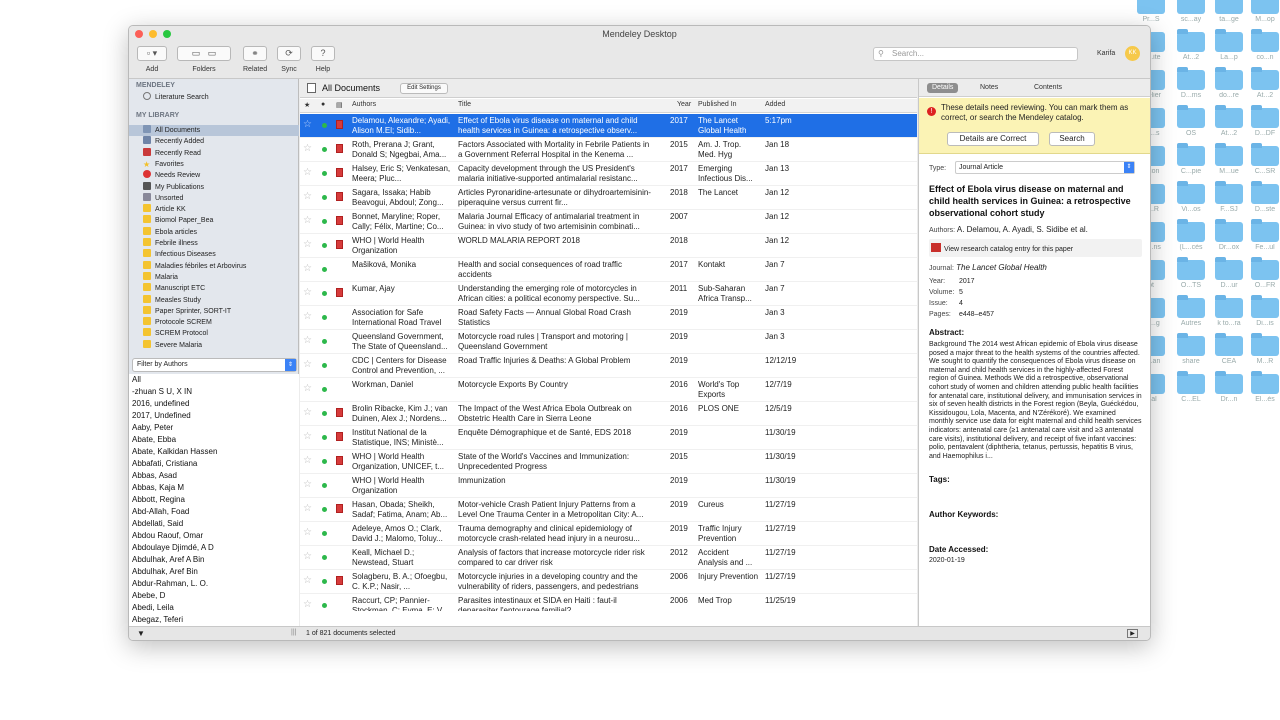 The height and width of the screenshot is (720, 1280). What do you see at coordinates (1035, 492) in the screenshot?
I see `tags-field` at bounding box center [1035, 492].